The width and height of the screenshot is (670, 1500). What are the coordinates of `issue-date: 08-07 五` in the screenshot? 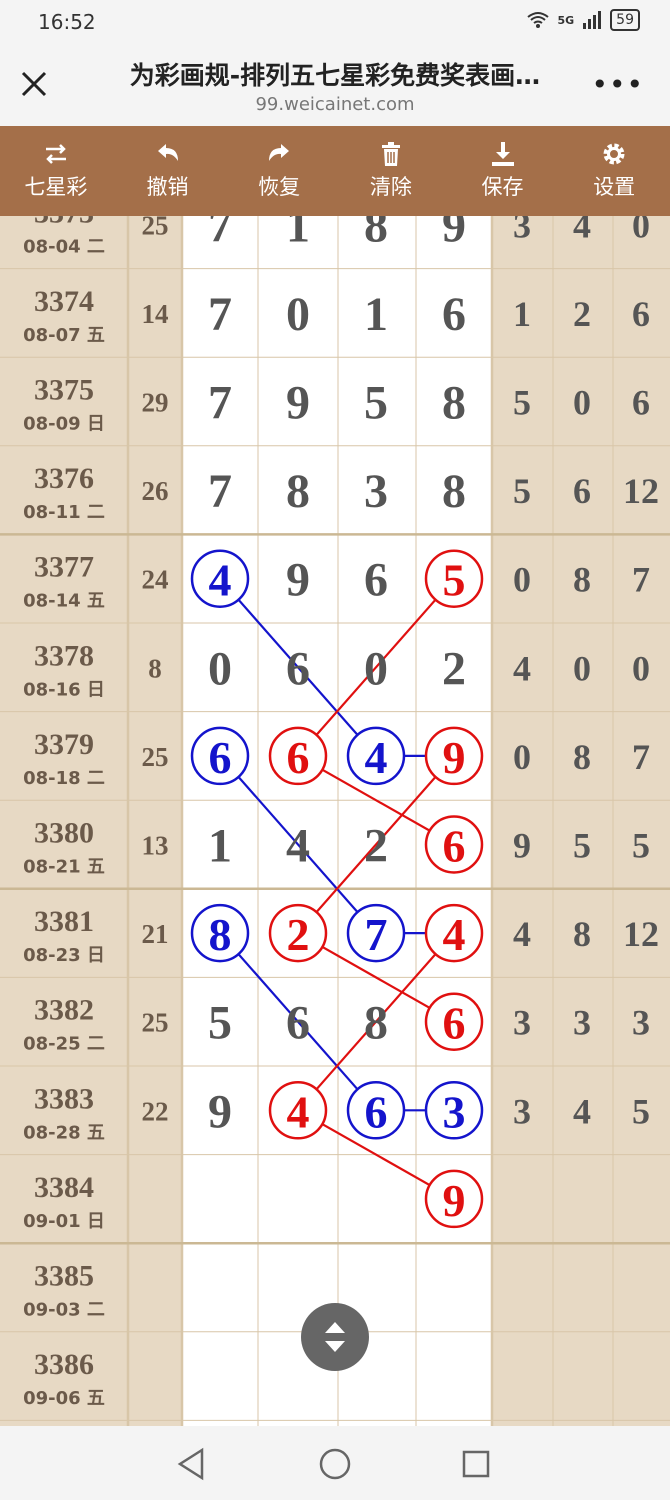 It's located at (64, 335).